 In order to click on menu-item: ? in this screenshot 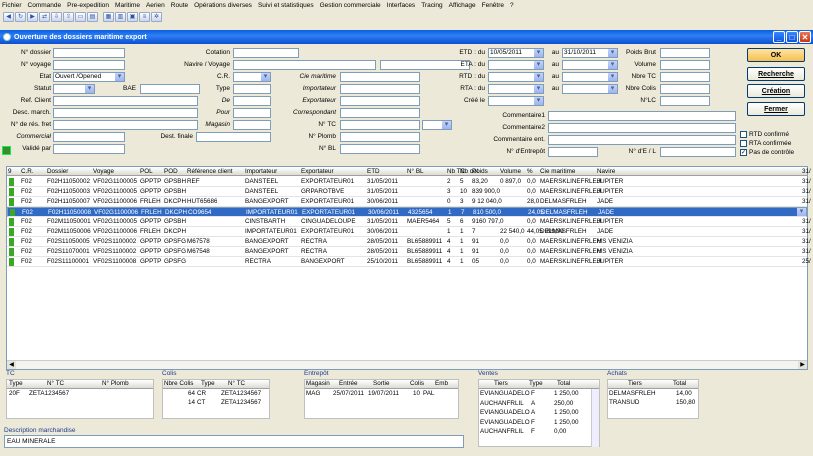, I will do `click(512, 5)`.